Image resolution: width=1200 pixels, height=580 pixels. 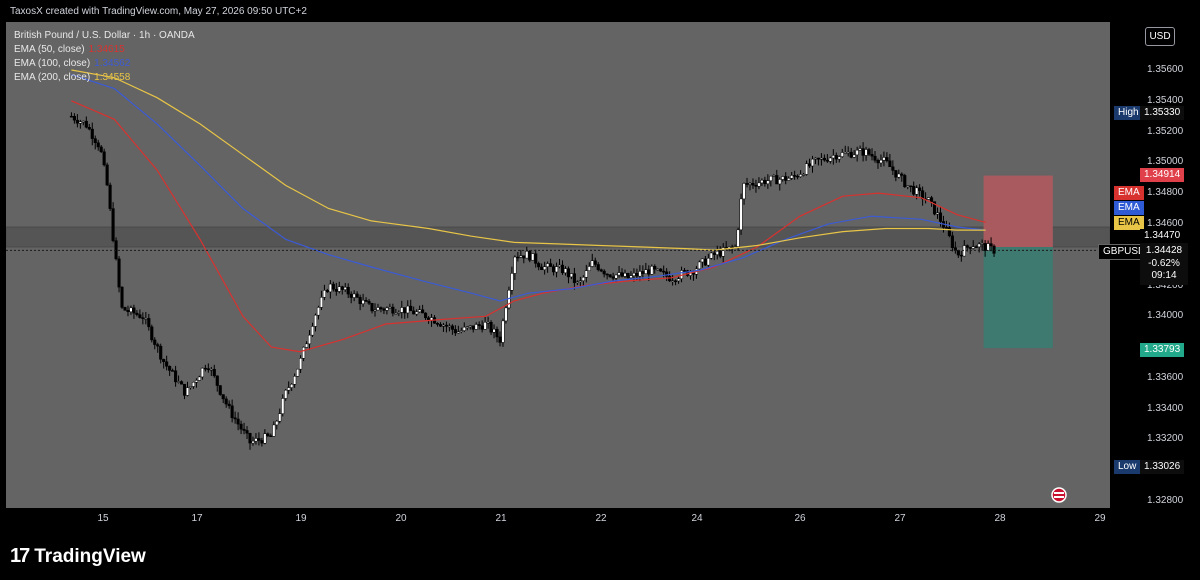 I want to click on y-tick-label: 1.34600, so click(x=1165, y=223).